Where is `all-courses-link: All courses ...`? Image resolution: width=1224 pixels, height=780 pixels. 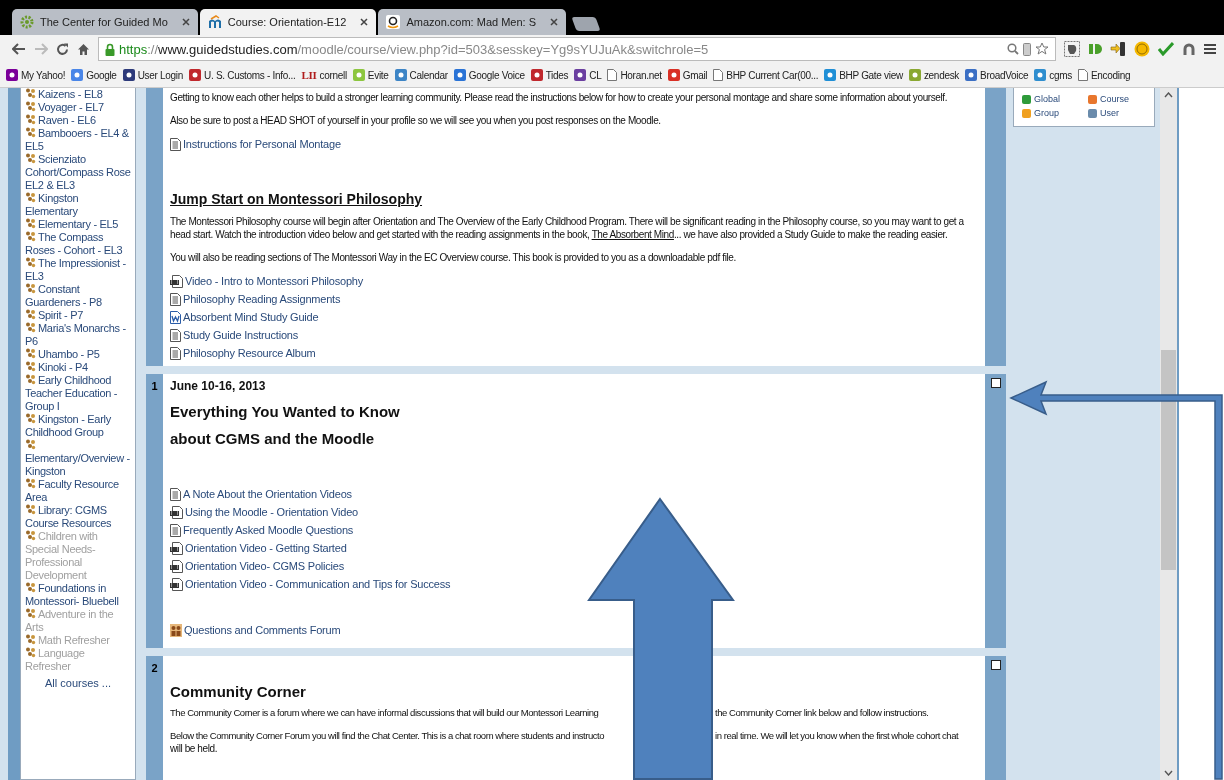
all-courses-link: All courses ... is located at coordinates (78, 683).